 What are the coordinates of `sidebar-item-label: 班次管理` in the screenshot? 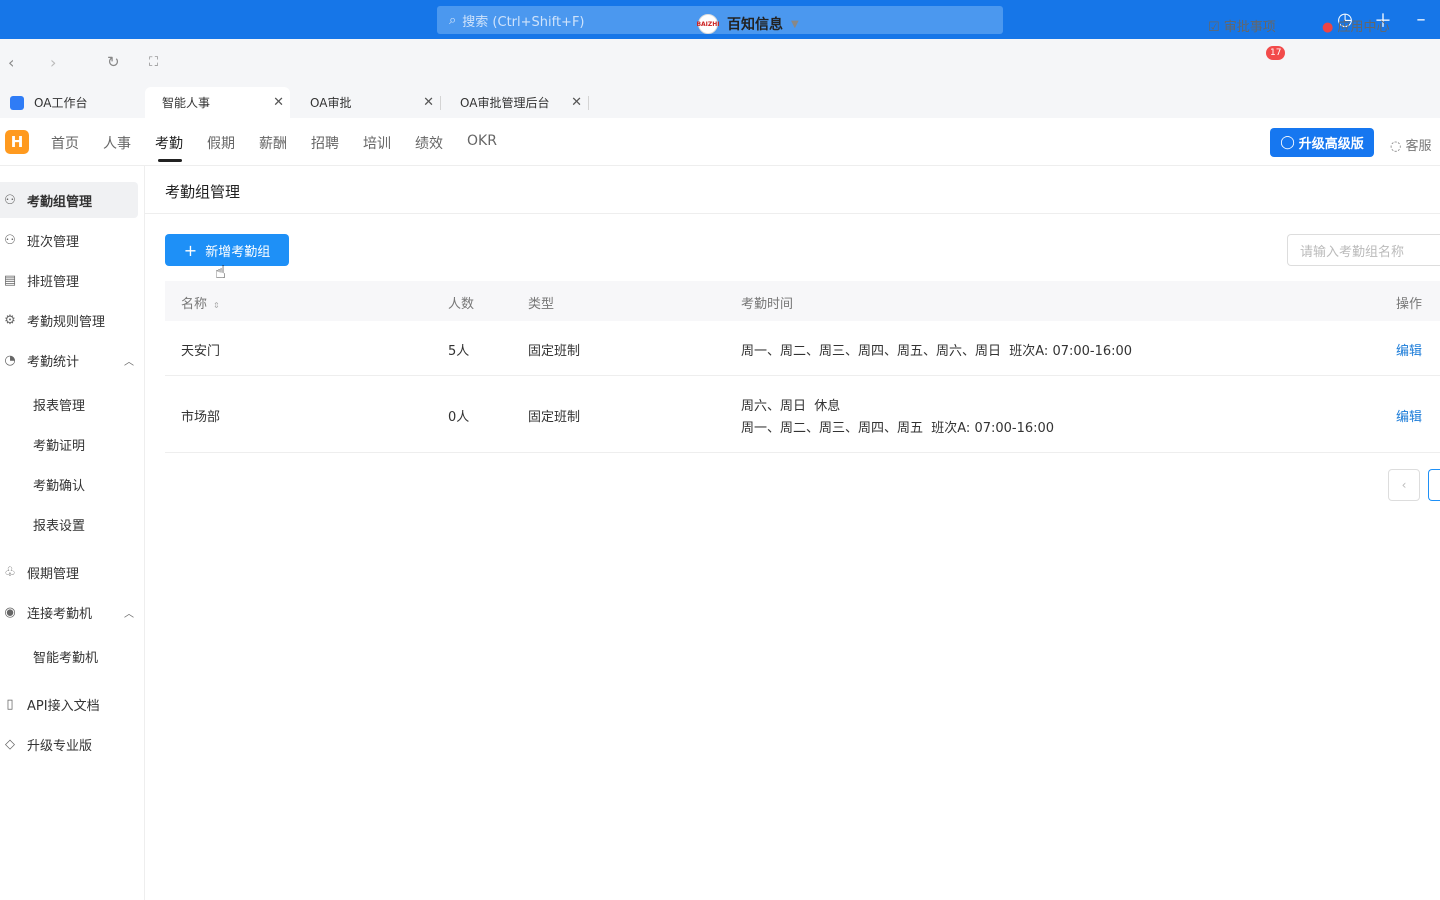 It's located at (53, 242).